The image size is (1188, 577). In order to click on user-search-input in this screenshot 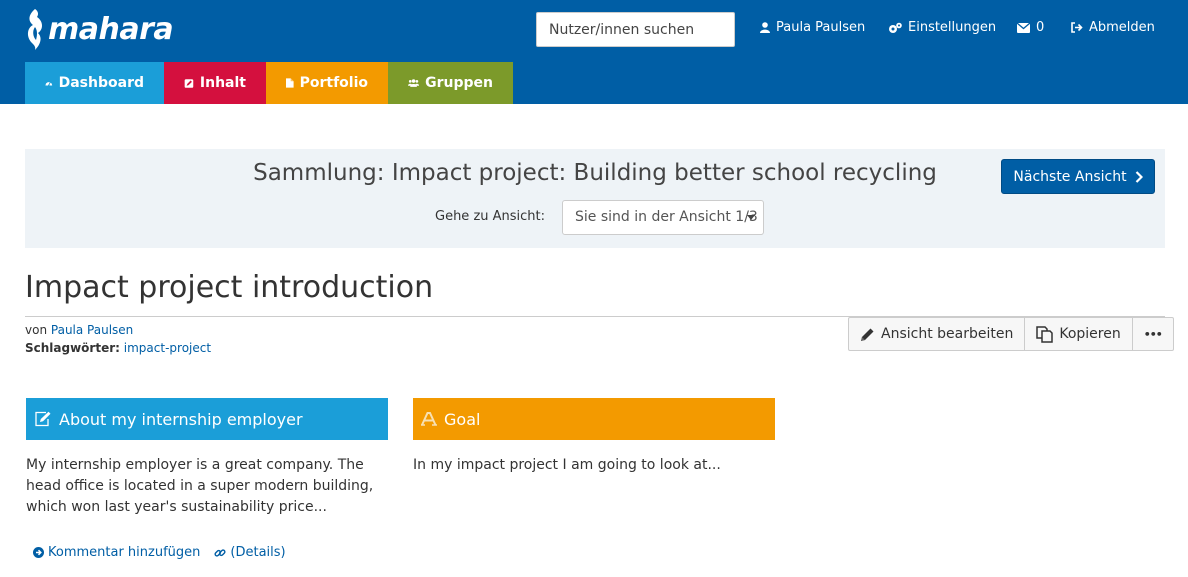, I will do `click(635, 29)`.